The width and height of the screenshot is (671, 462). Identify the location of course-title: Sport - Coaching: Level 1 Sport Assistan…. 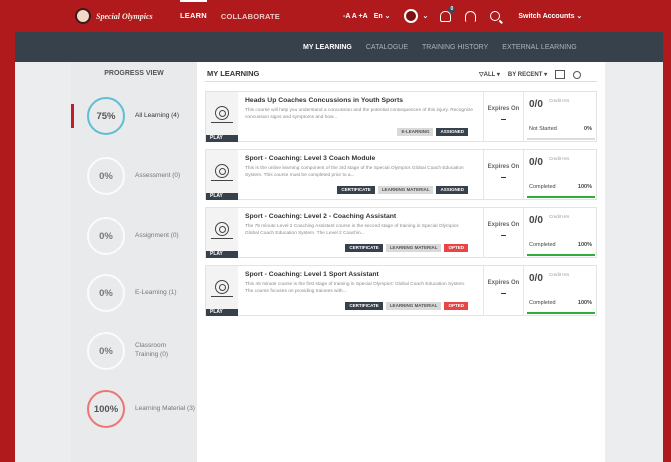
(312, 274).